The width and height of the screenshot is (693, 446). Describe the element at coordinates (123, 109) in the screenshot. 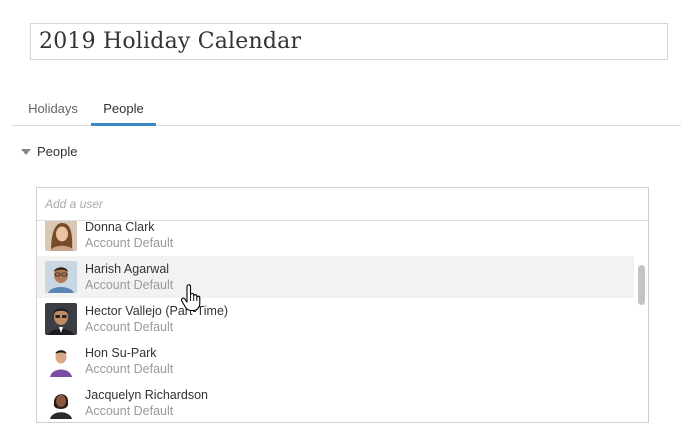

I see `tab-people: People` at that location.